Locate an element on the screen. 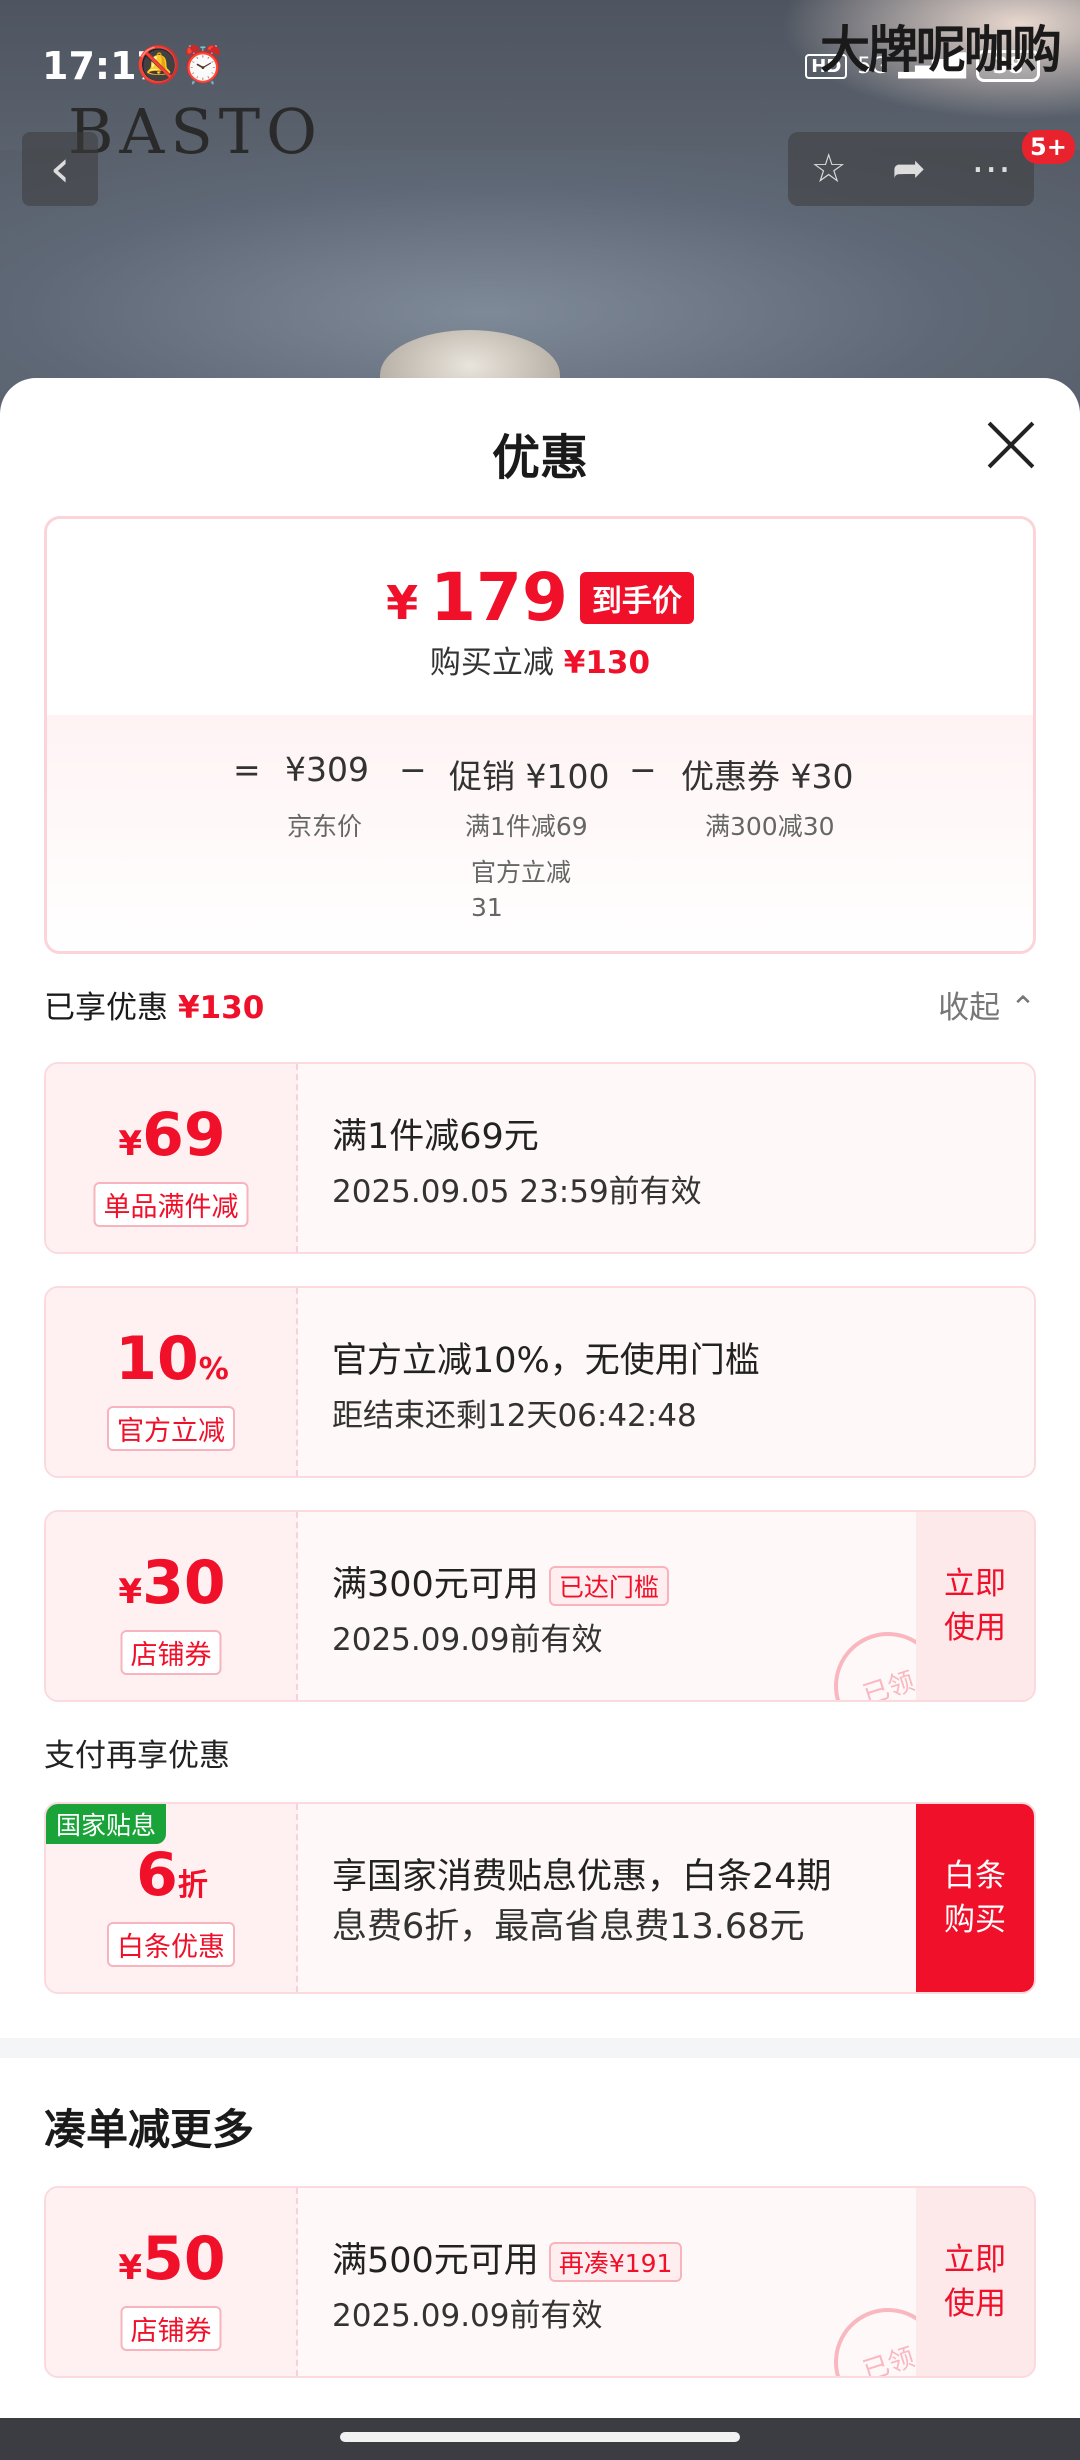  coupon-amount: 10% is located at coordinates (172, 1359).